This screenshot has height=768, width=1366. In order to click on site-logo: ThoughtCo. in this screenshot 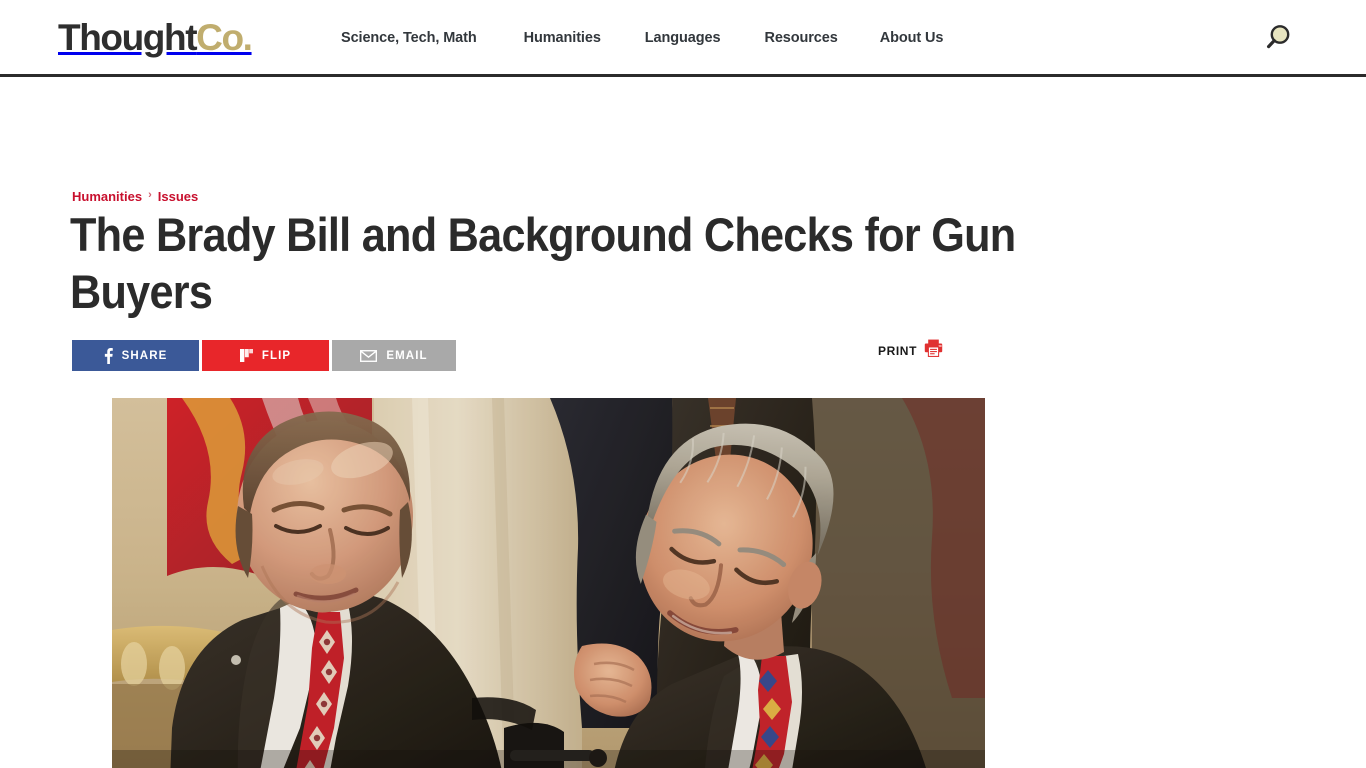, I will do `click(155, 37)`.